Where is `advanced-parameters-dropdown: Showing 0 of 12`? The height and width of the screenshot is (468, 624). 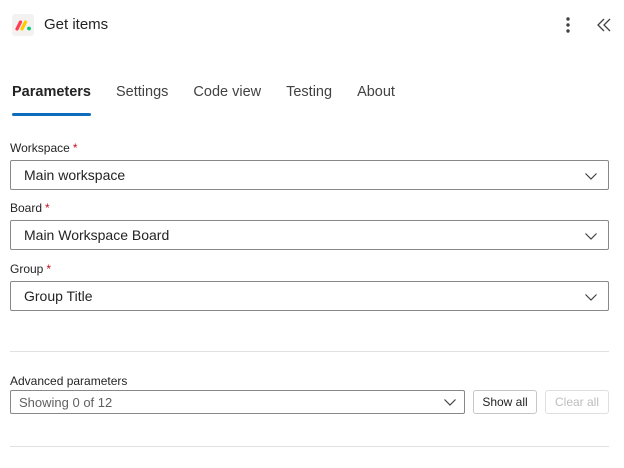
advanced-parameters-dropdown: Showing 0 of 12 is located at coordinates (237, 402).